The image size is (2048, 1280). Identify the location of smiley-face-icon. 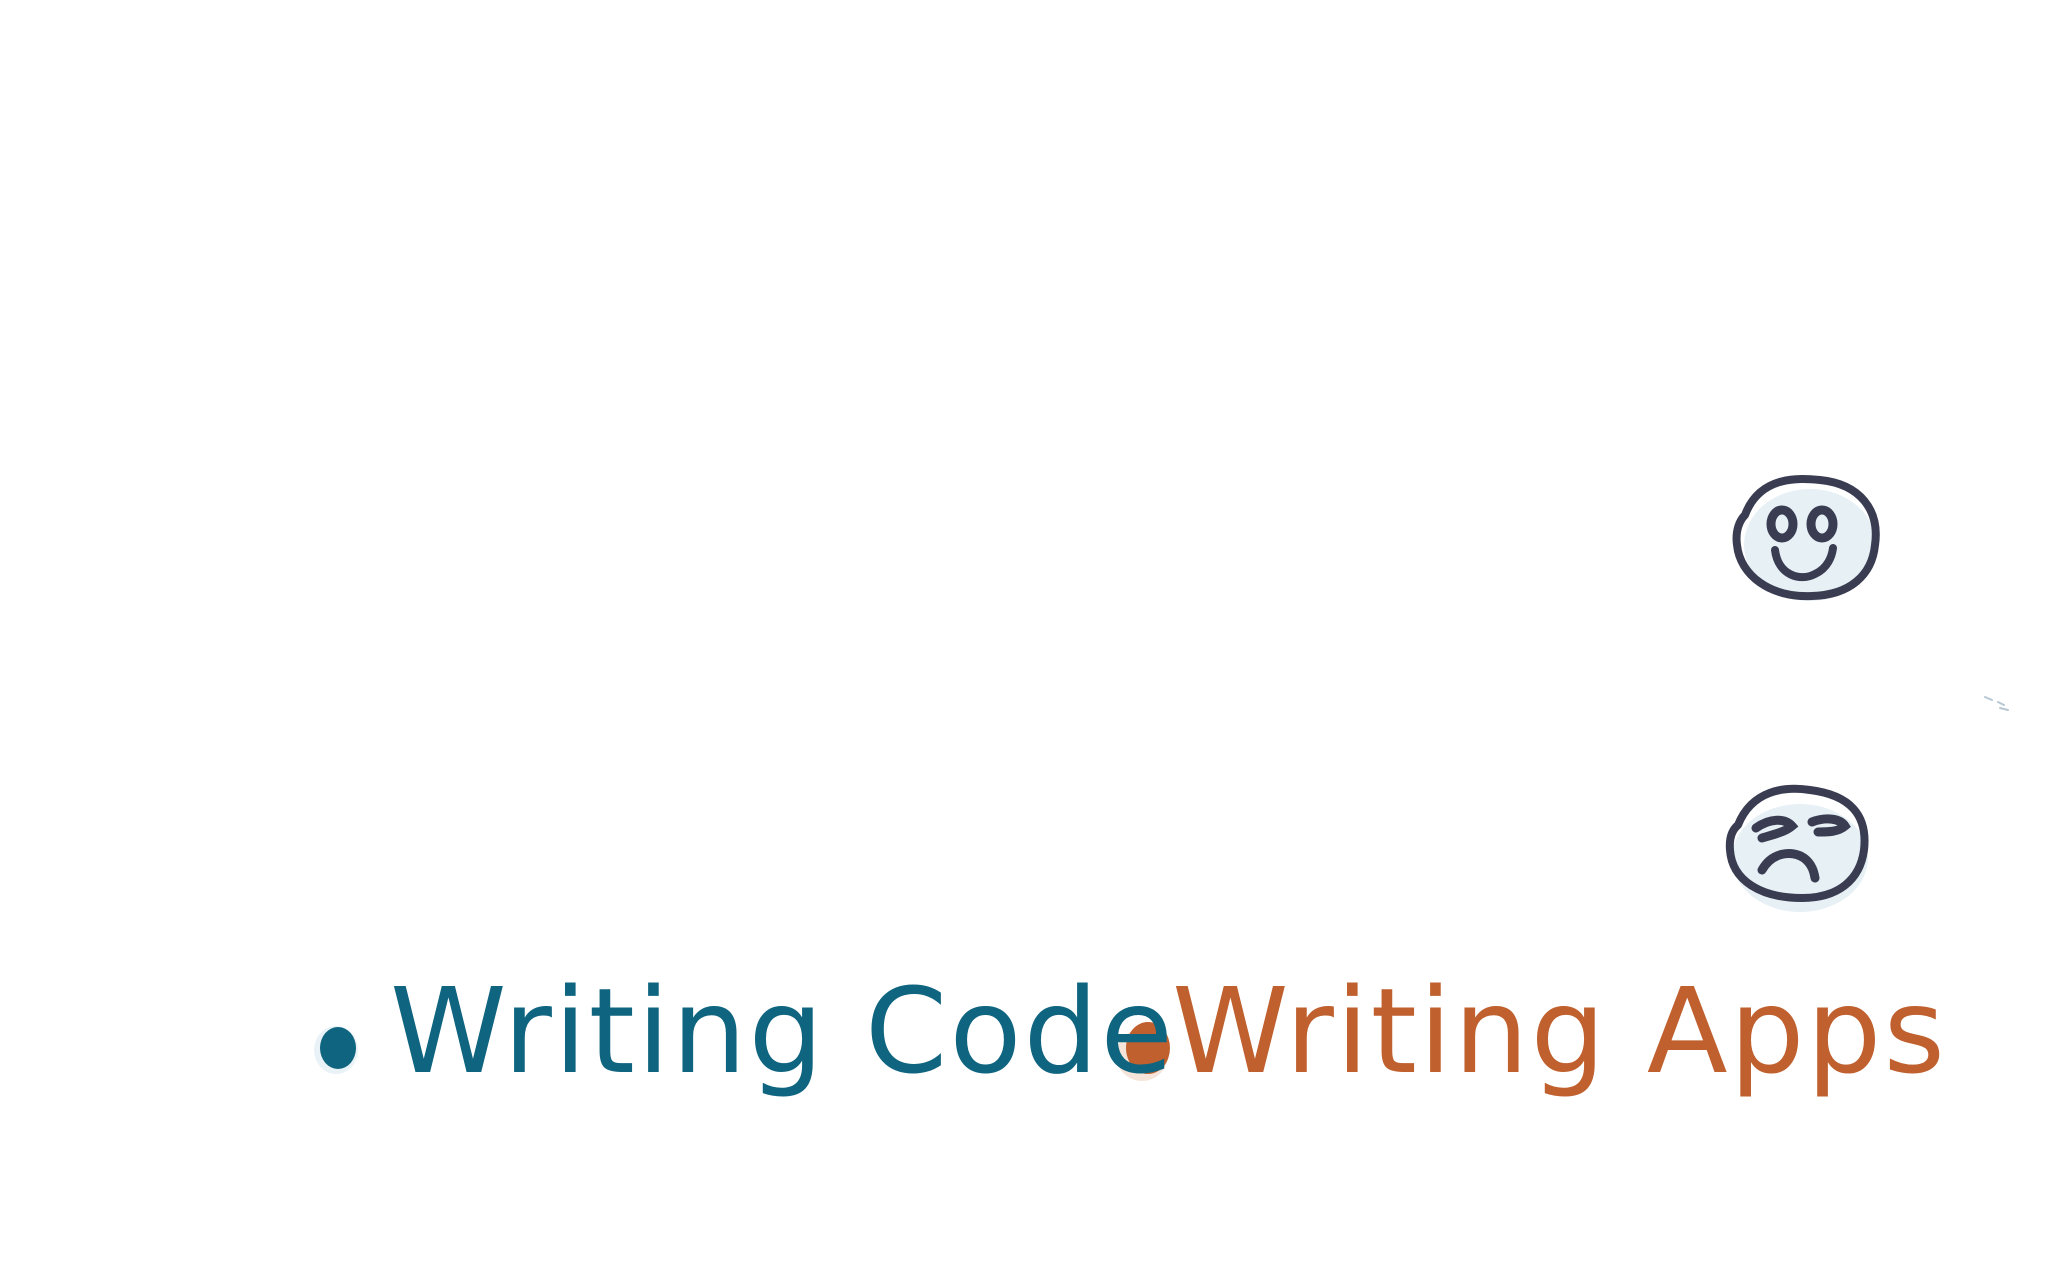
(1806, 538).